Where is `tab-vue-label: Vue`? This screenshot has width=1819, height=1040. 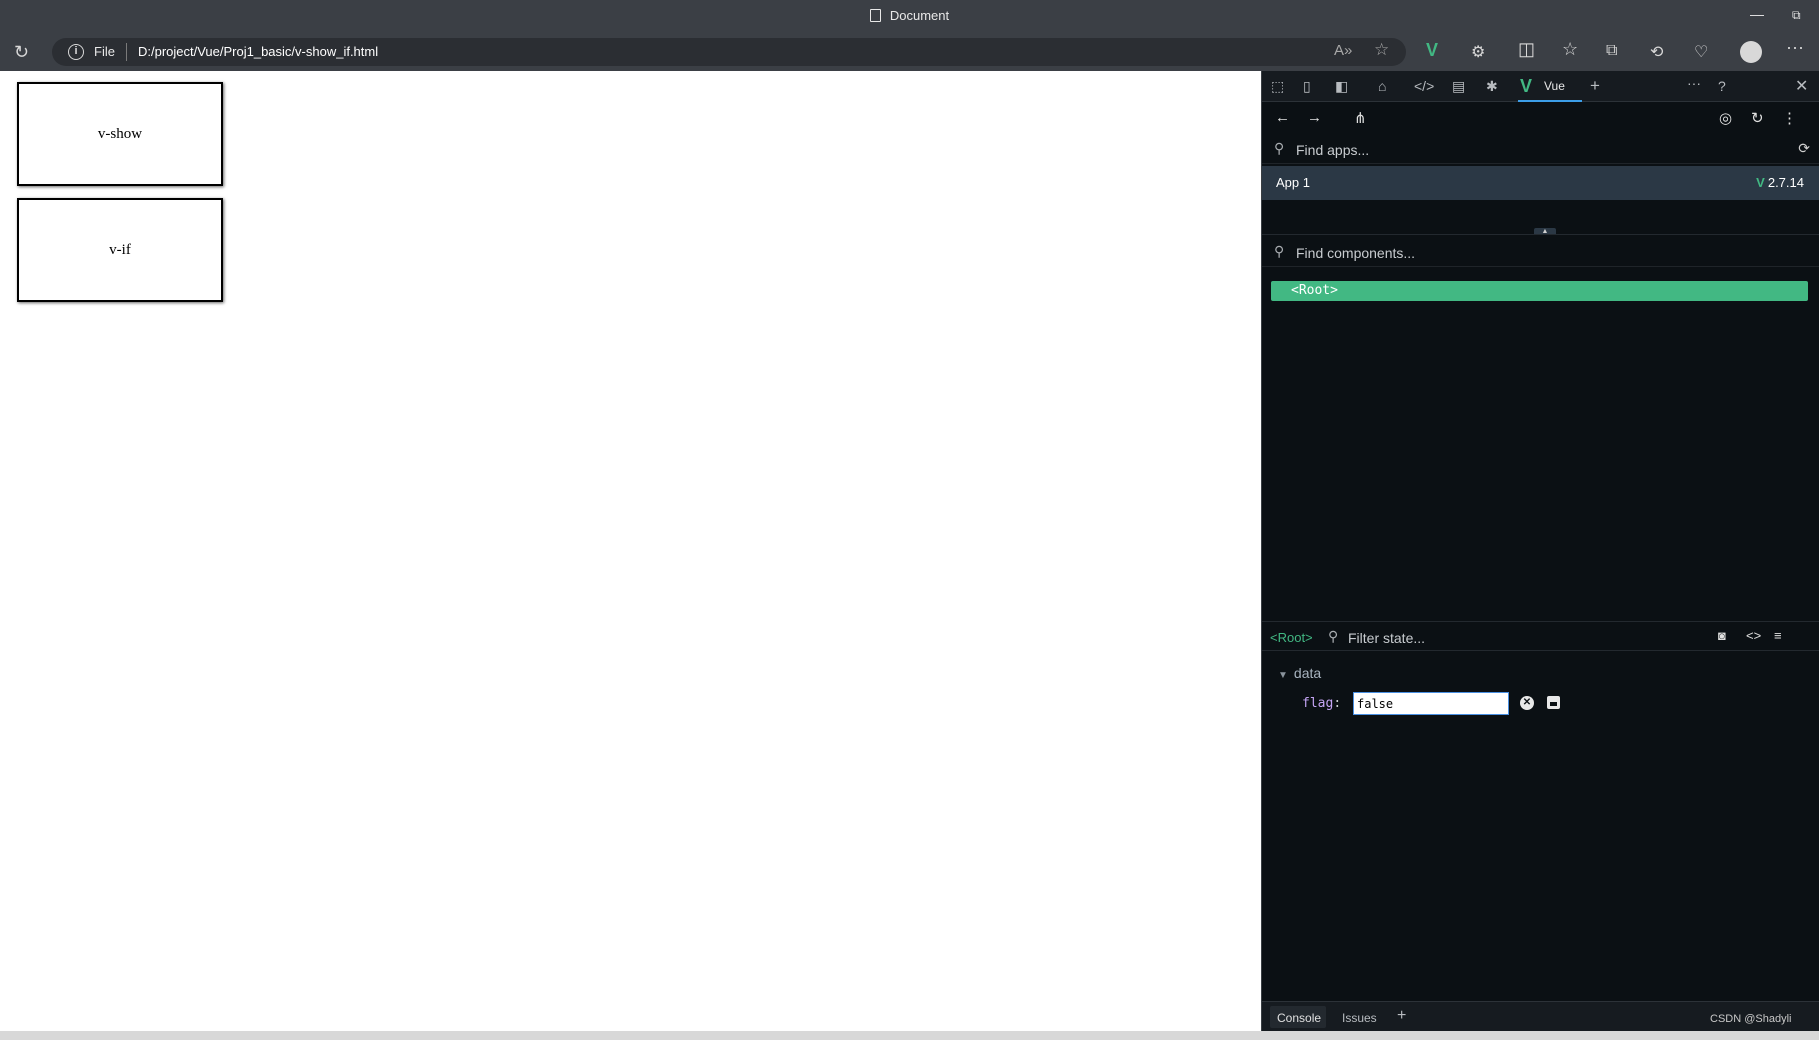 tab-vue-label: Vue is located at coordinates (1554, 86).